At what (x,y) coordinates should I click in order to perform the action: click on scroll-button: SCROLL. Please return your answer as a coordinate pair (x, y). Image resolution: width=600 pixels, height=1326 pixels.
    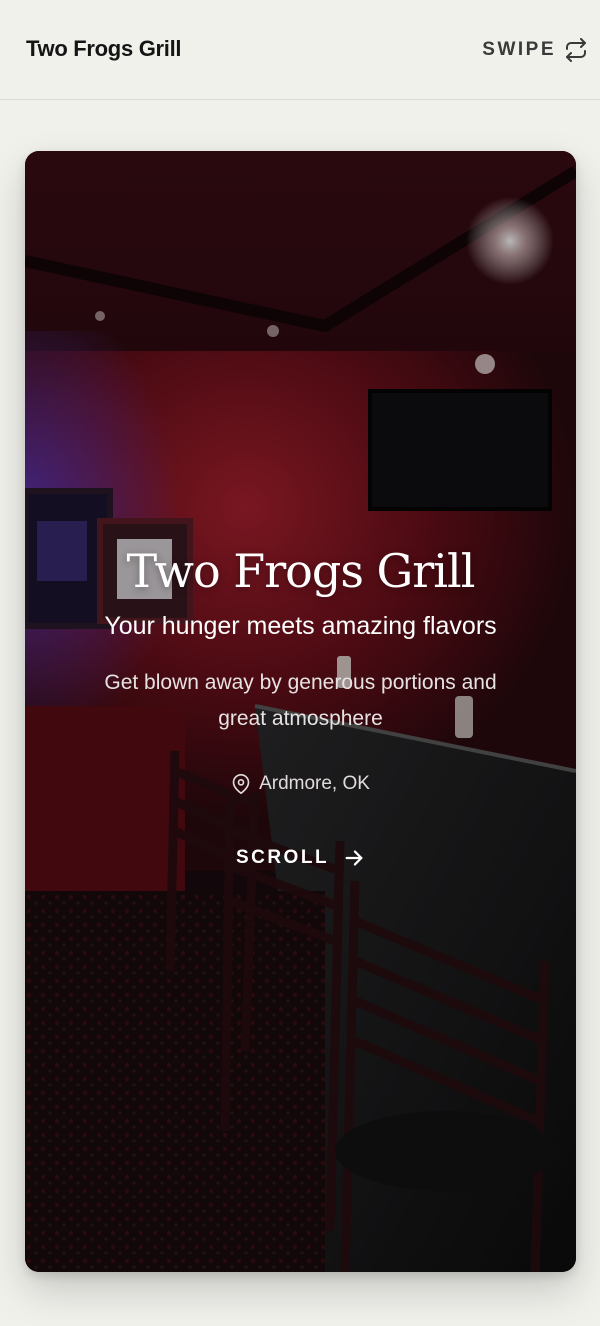
    Looking at the image, I should click on (300, 858).